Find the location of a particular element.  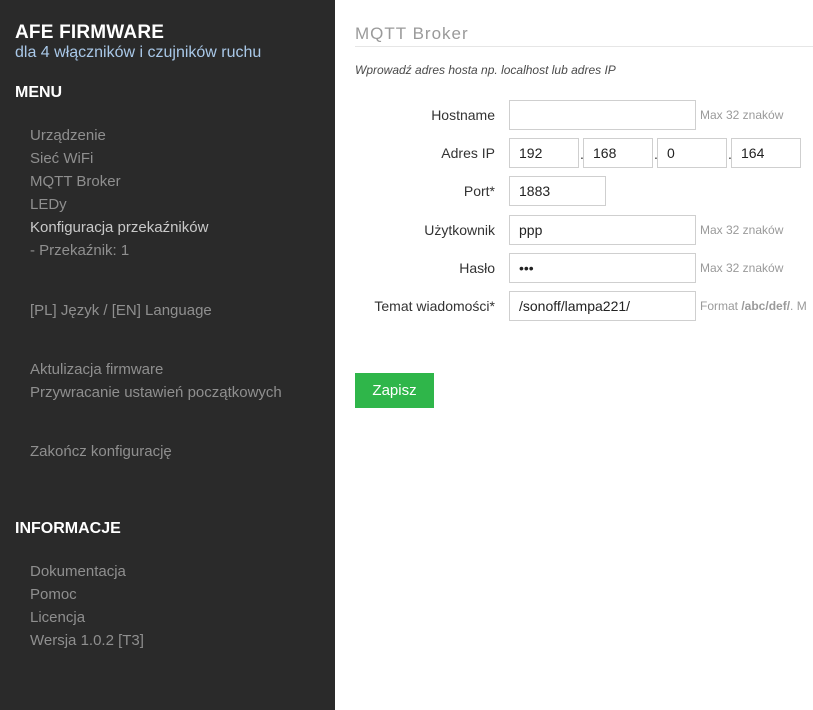

ip-octet-4-input is located at coordinates (766, 153).